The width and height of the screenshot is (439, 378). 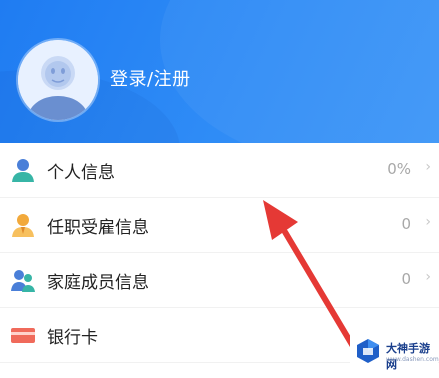 I want to click on watermark-logo-icon, so click(x=368, y=351).